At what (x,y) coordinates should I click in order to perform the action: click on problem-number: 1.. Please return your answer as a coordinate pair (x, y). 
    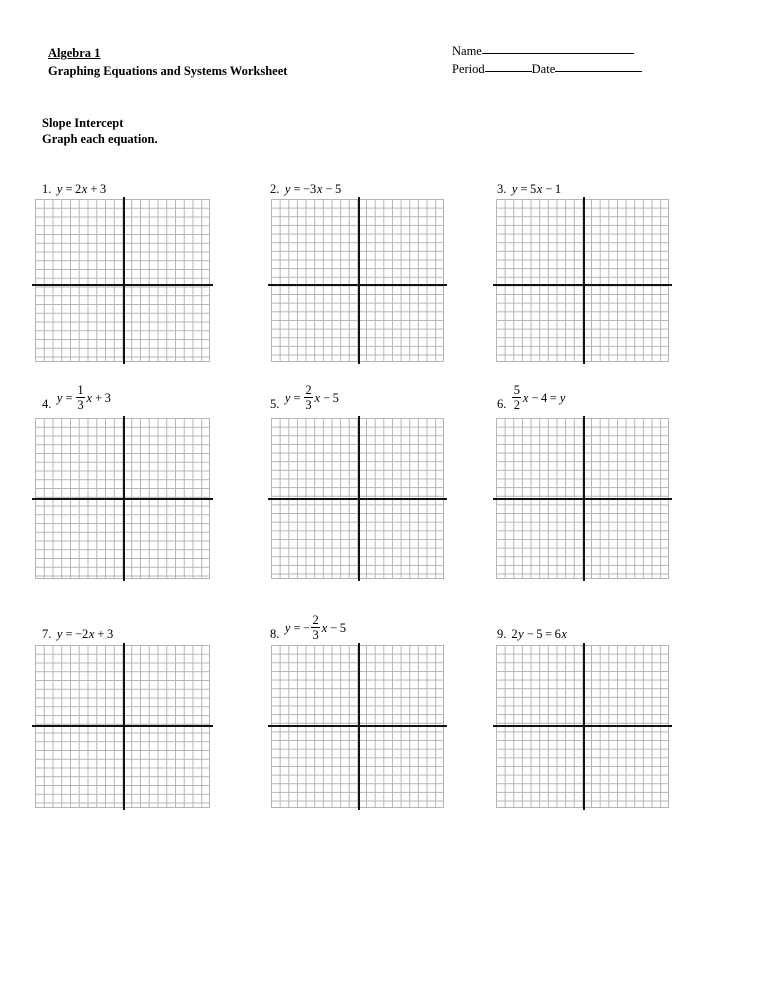
    Looking at the image, I should click on (47, 189).